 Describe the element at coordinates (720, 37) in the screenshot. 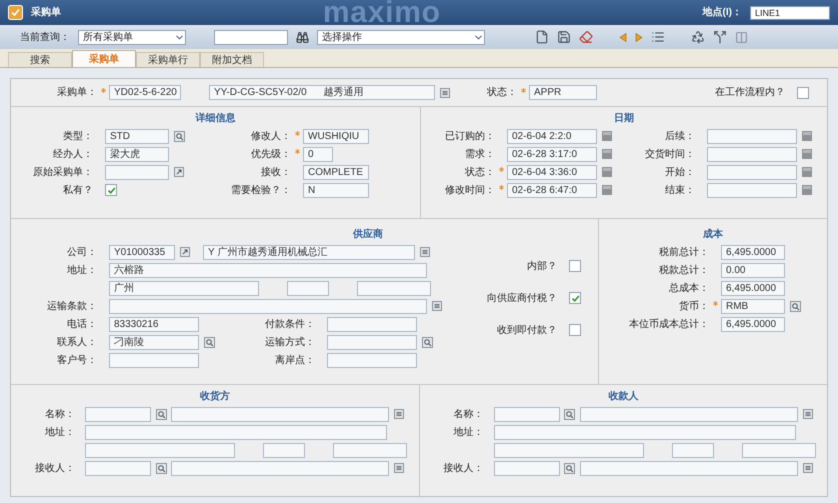

I see `branch-icon` at that location.